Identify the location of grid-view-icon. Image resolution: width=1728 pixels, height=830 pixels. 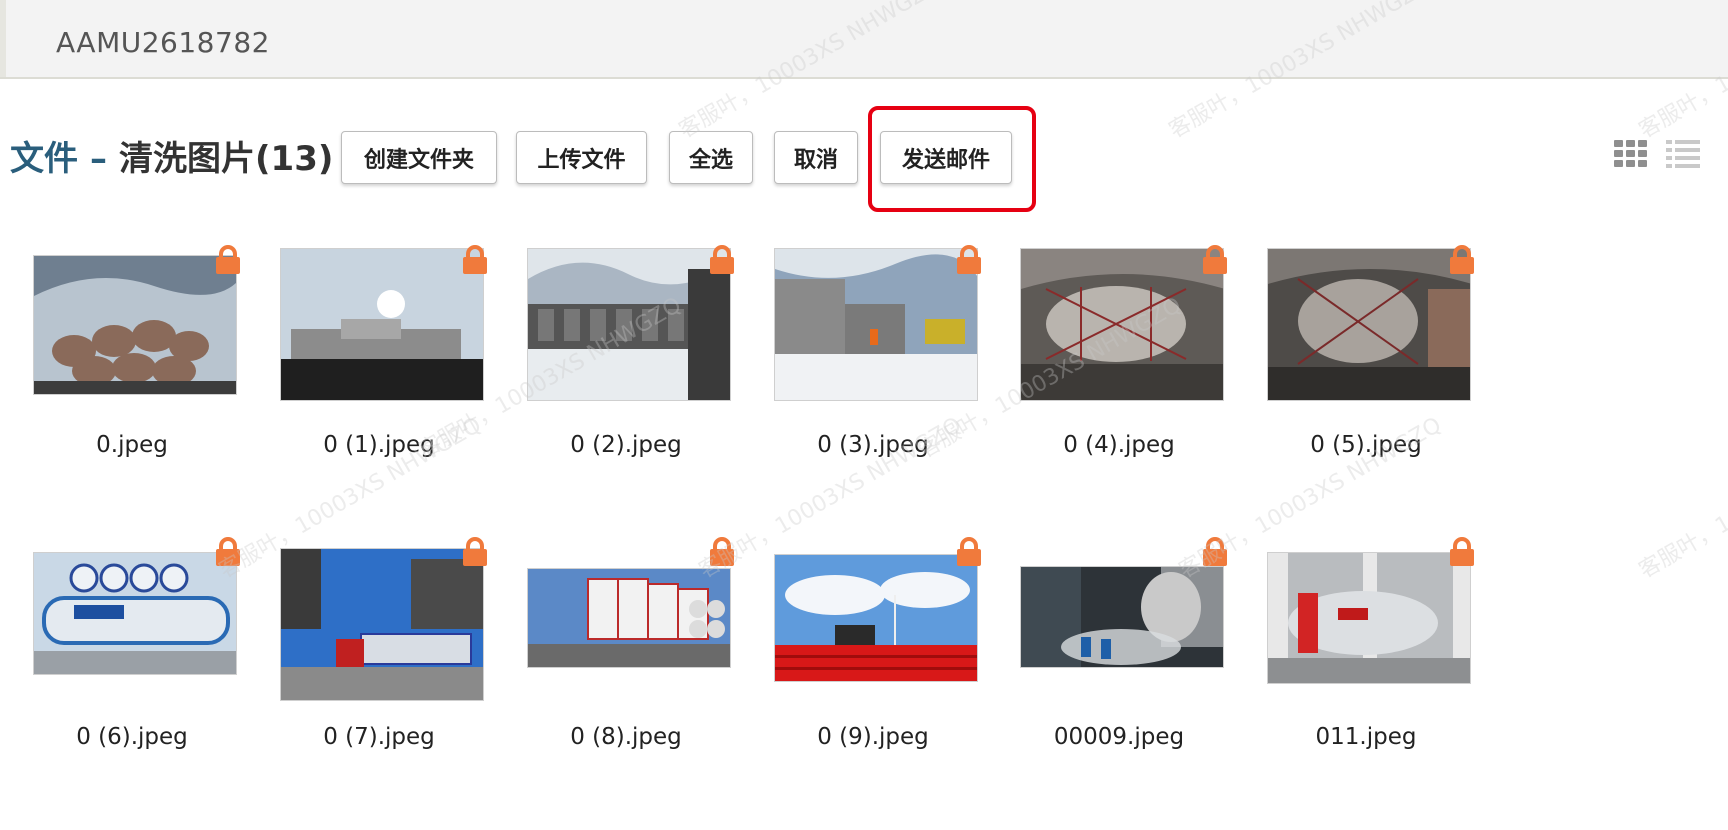
(1631, 154).